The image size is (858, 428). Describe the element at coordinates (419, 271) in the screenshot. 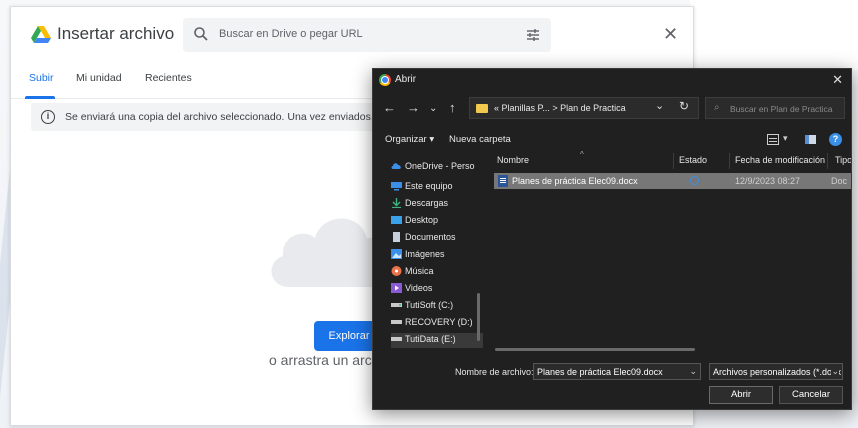

I see `nav-item-label: Música` at that location.